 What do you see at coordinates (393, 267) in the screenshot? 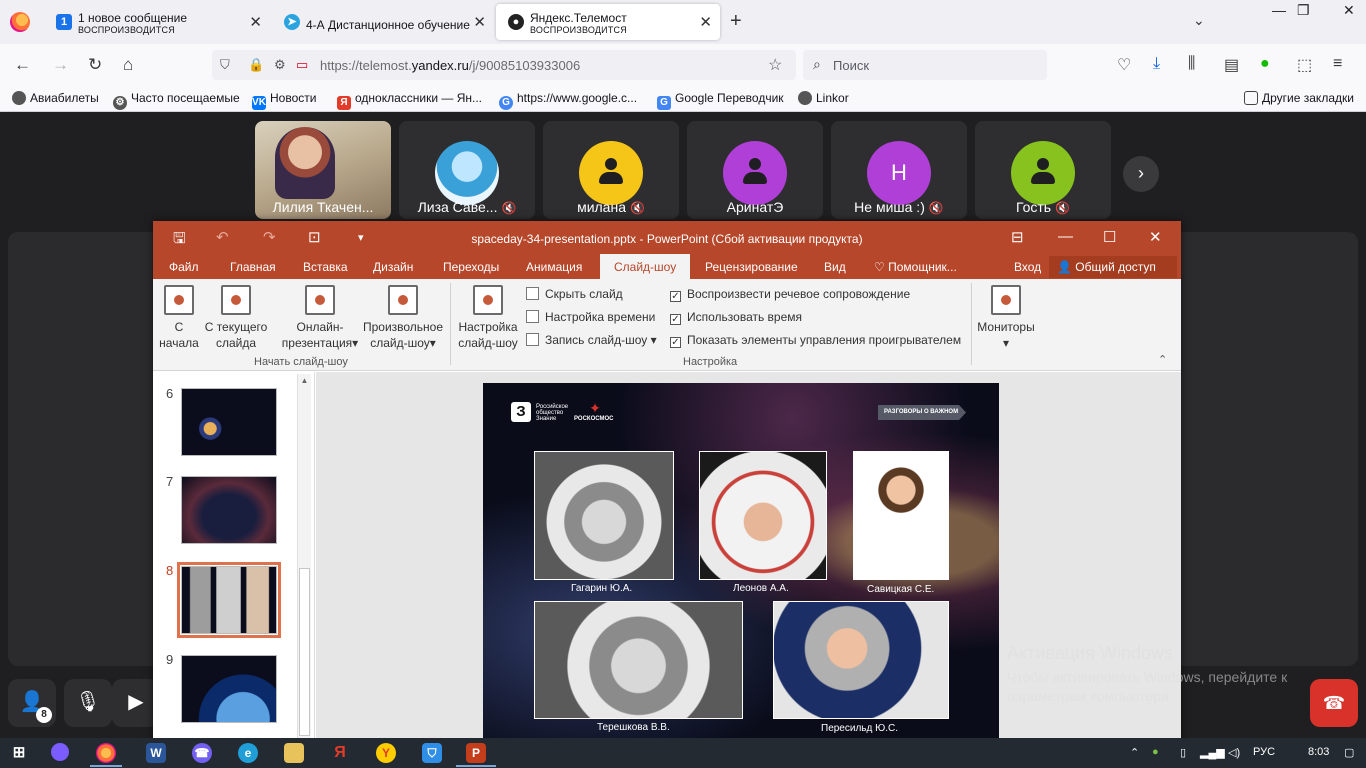
I see `tab-design: Дизайн` at bounding box center [393, 267].